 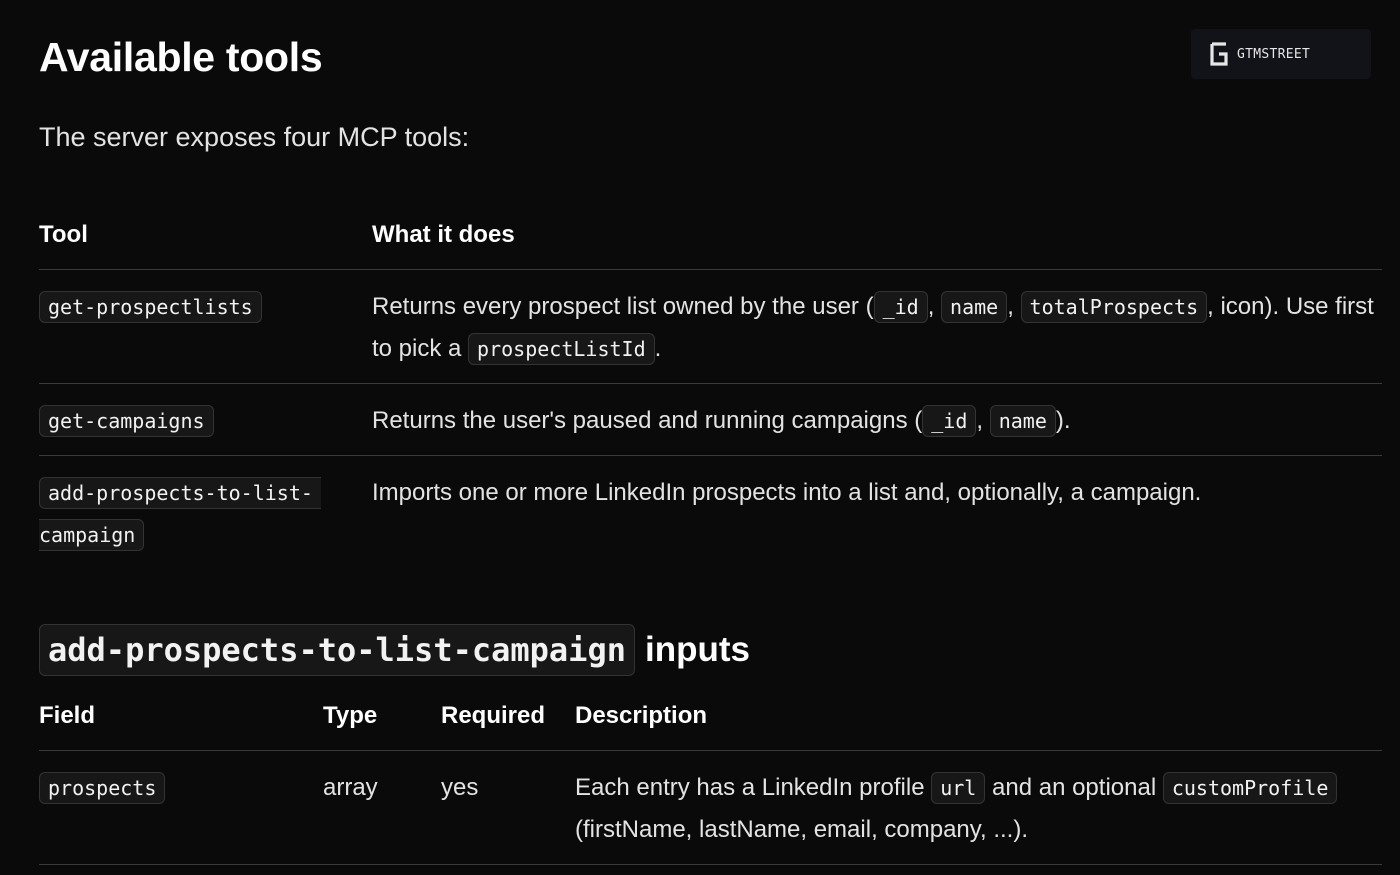 What do you see at coordinates (102, 788) in the screenshot?
I see `field-name-prospects: prospects` at bounding box center [102, 788].